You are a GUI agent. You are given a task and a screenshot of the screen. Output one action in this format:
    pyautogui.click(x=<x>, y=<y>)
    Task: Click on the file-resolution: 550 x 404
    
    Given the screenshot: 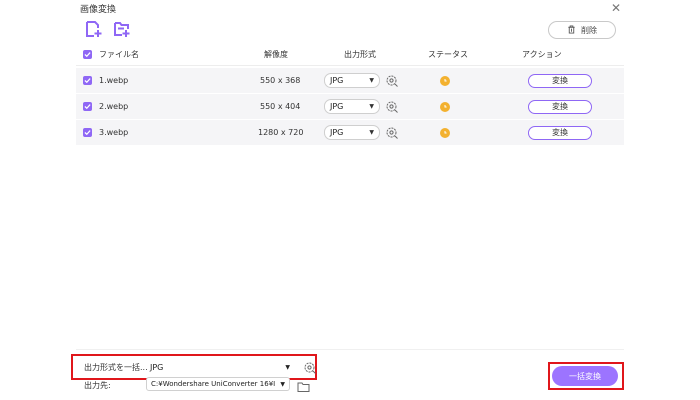 What is the action you would take?
    pyautogui.click(x=280, y=106)
    